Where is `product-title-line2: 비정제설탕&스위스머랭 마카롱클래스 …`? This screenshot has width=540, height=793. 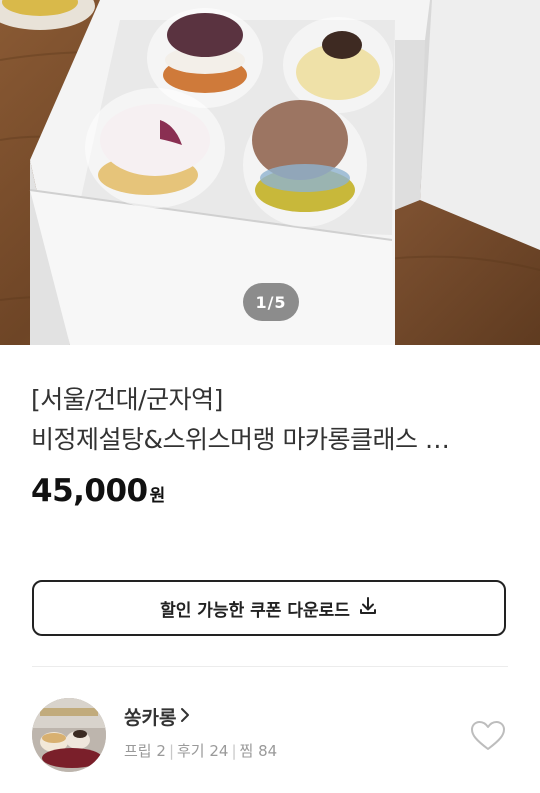
product-title-line2: 비정제설탕&스위스머랭 마카롱클래스 … is located at coordinates (240, 439).